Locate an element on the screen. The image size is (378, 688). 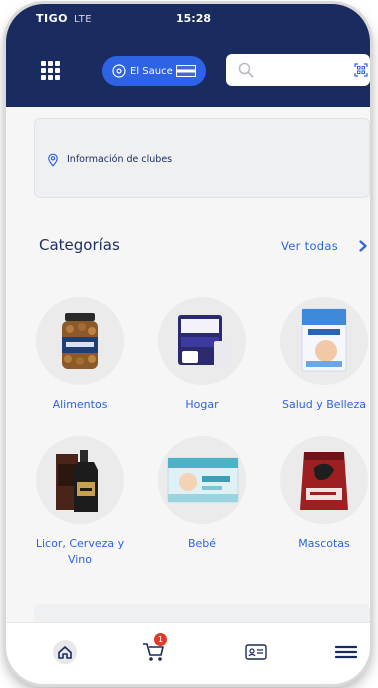
search-bar is located at coordinates (298, 70).